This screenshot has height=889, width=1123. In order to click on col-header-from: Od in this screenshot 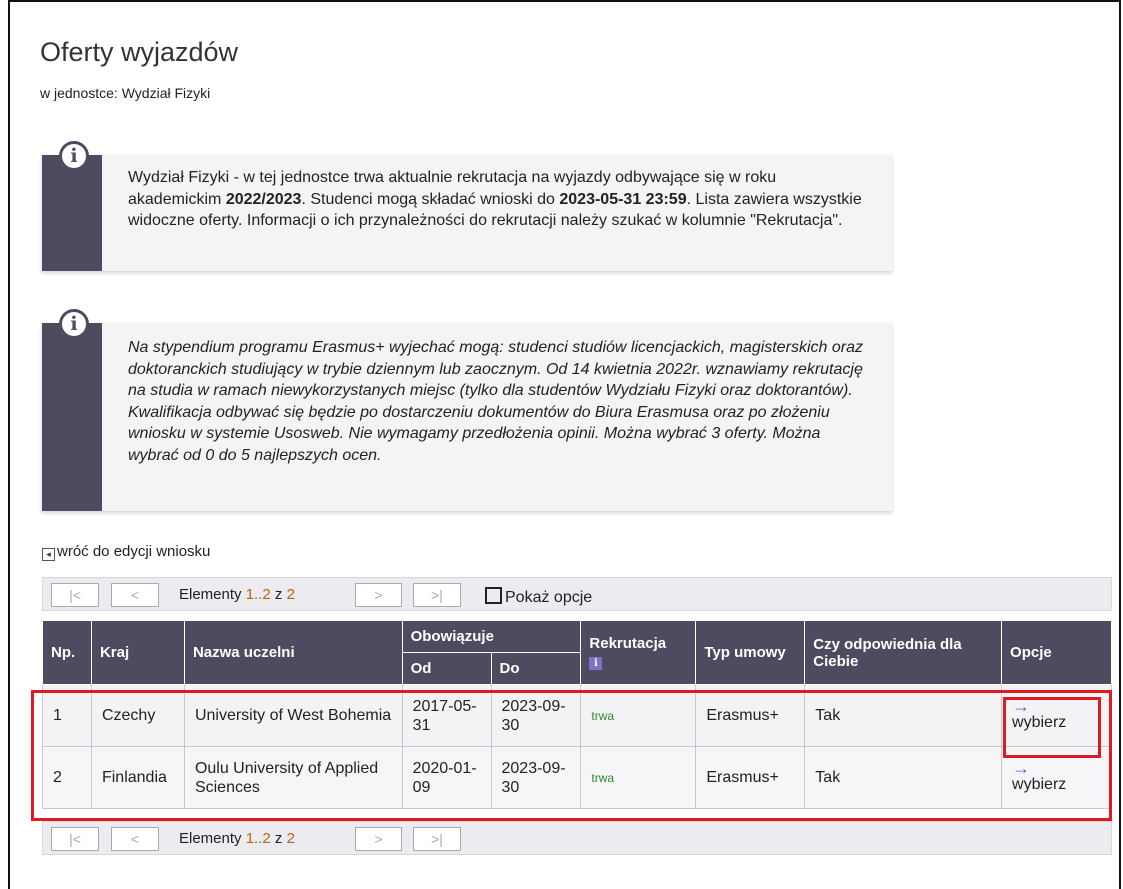, I will do `click(446, 668)`.